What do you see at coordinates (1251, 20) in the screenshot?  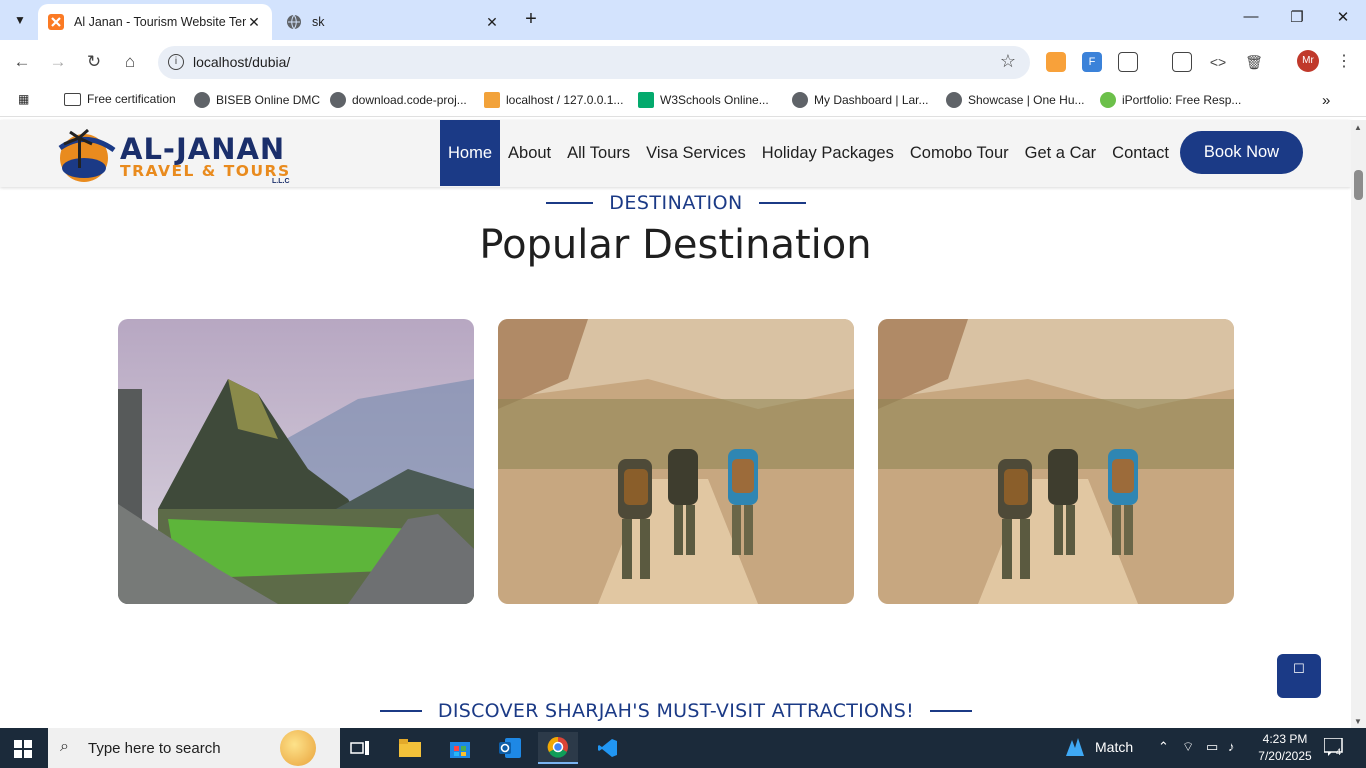 I see `minimize-icon: —` at bounding box center [1251, 20].